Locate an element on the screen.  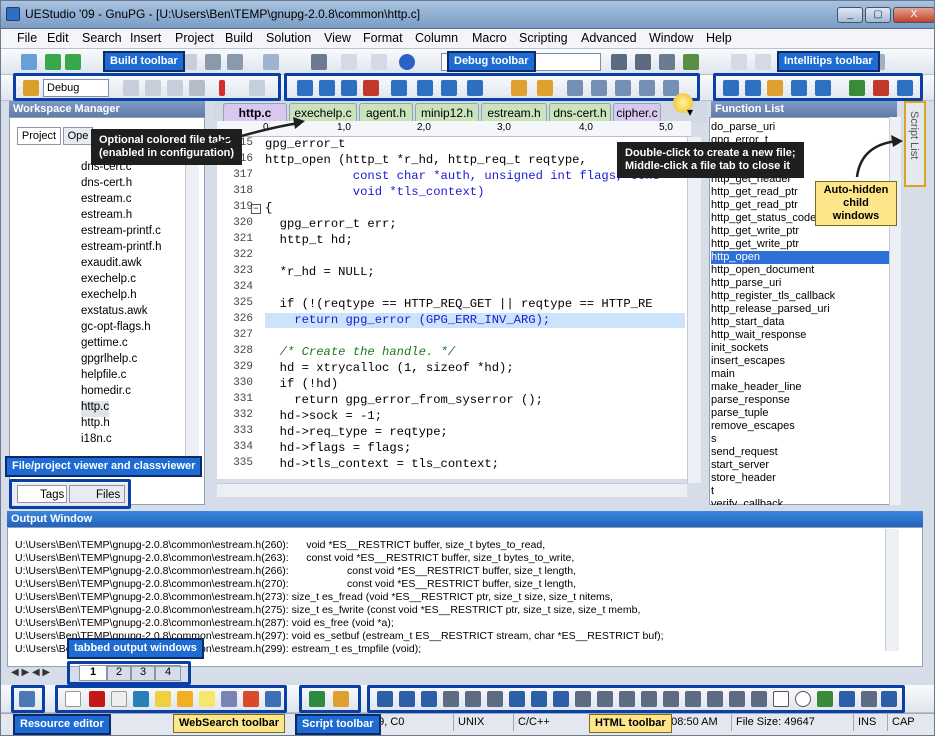
function-item: verify_callback is located at coordinates (800, 501).